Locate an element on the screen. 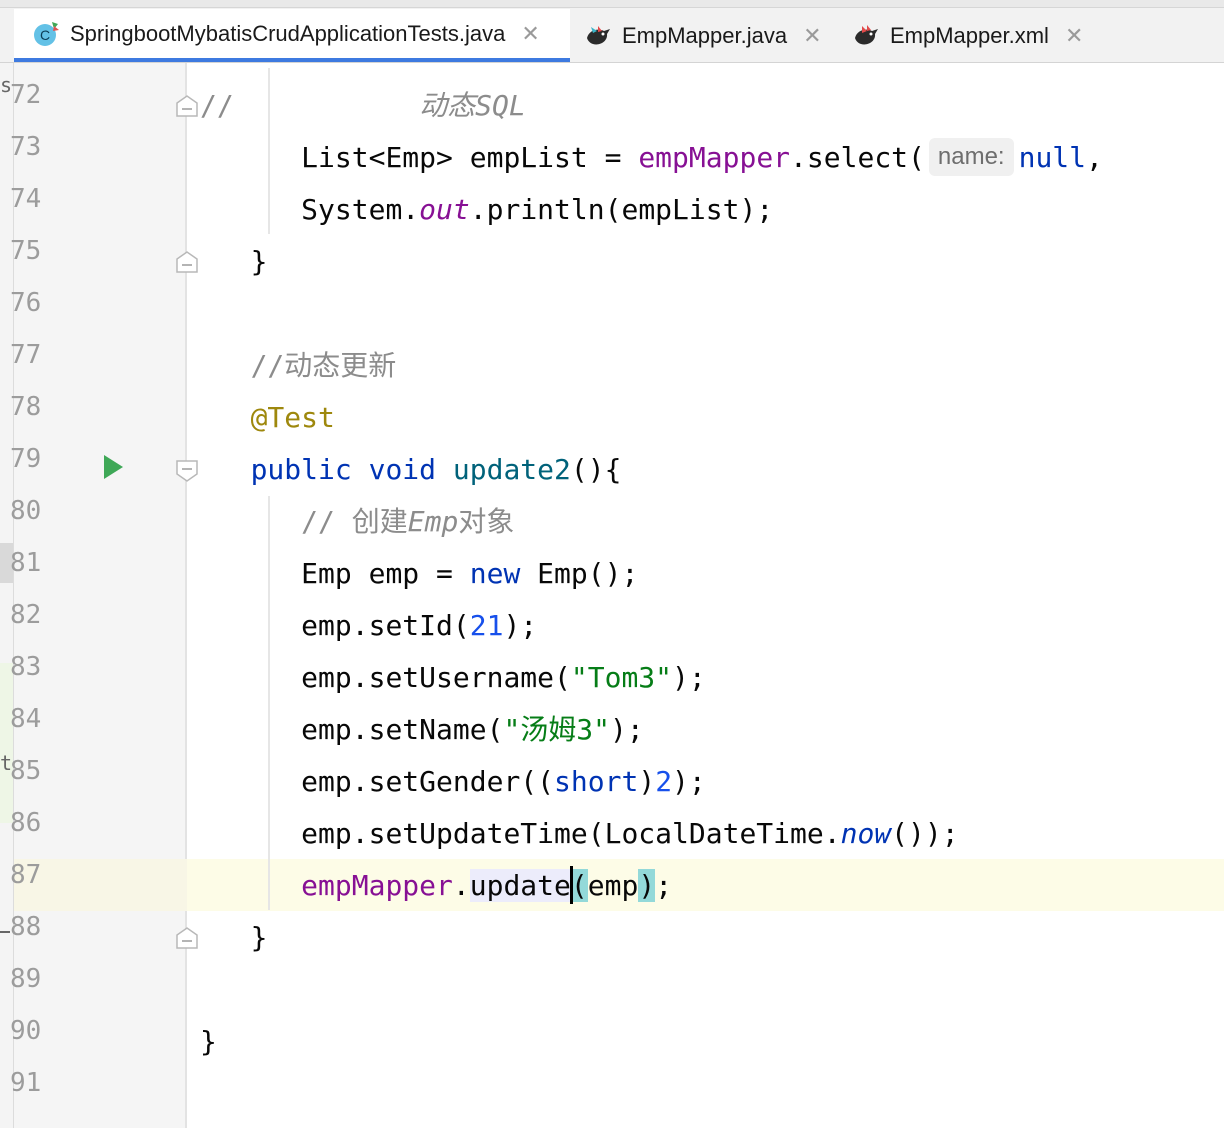 This screenshot has width=1224, height=1128. line-number: 88 is located at coordinates (26, 927).